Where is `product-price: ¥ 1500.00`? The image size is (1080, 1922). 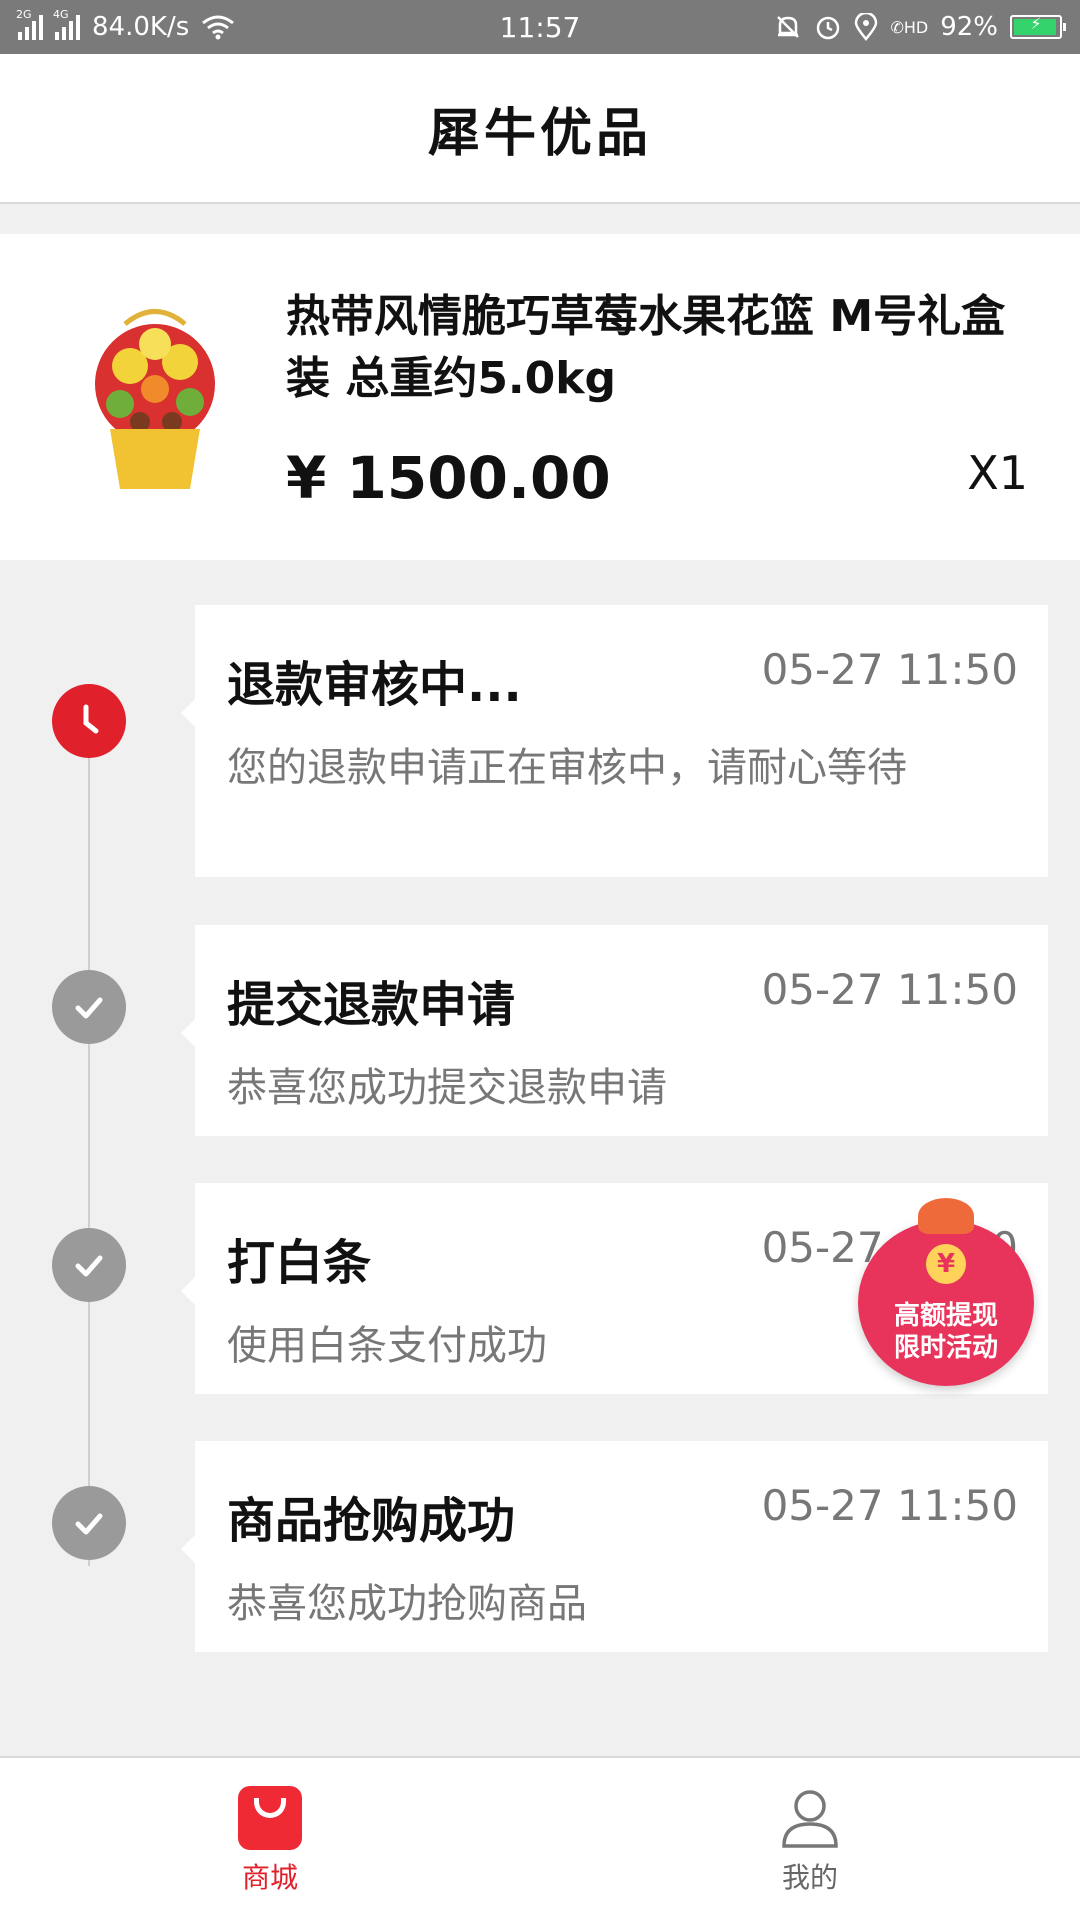
product-price: ¥ 1500.00 is located at coordinates (448, 478).